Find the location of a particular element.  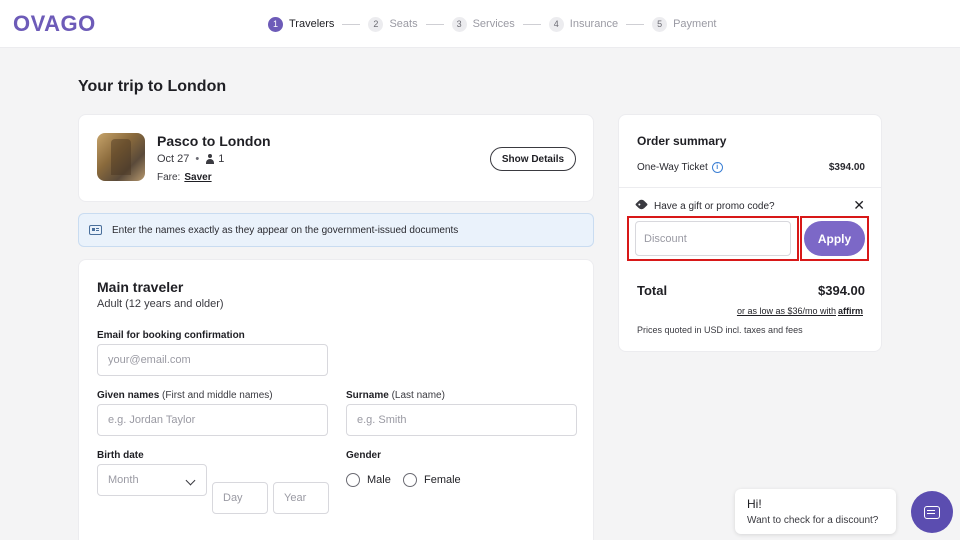

chat-button is located at coordinates (932, 512).